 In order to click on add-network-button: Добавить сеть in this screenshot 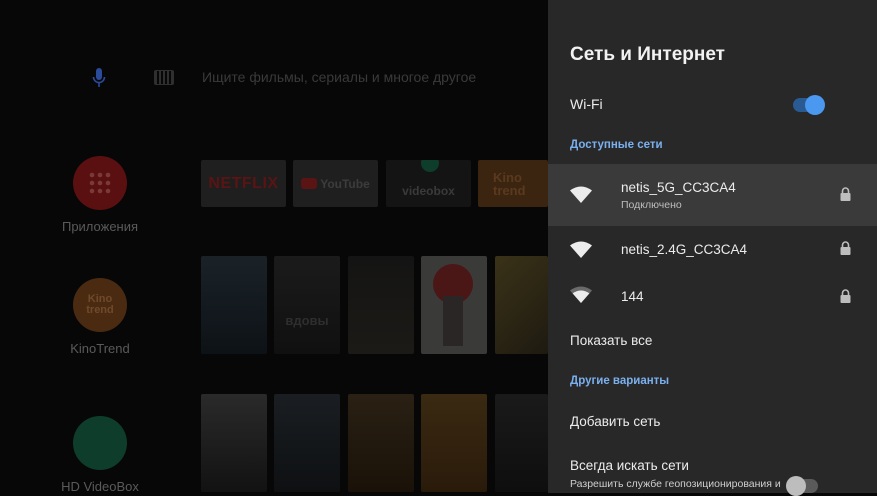, I will do `click(615, 421)`.